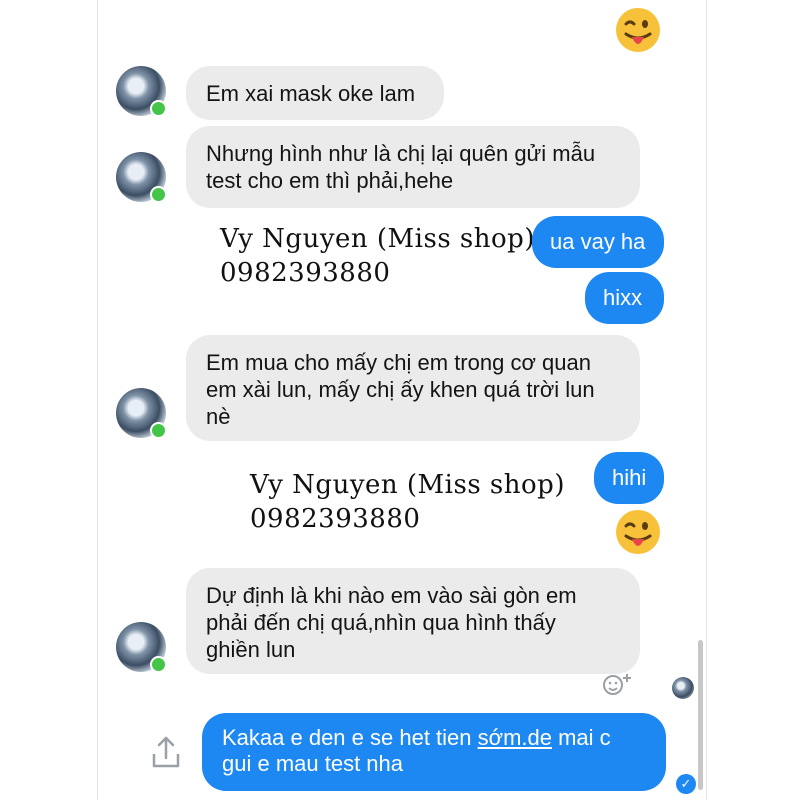  I want to click on message-text: Dự định là khi nào em vào sài gòn em, so click(391, 595).